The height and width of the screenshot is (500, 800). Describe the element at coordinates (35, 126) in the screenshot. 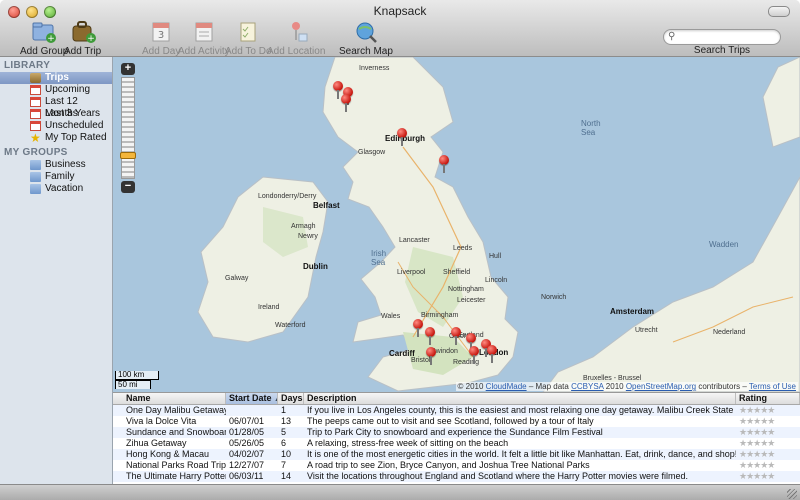

I see `calendar-icon` at that location.